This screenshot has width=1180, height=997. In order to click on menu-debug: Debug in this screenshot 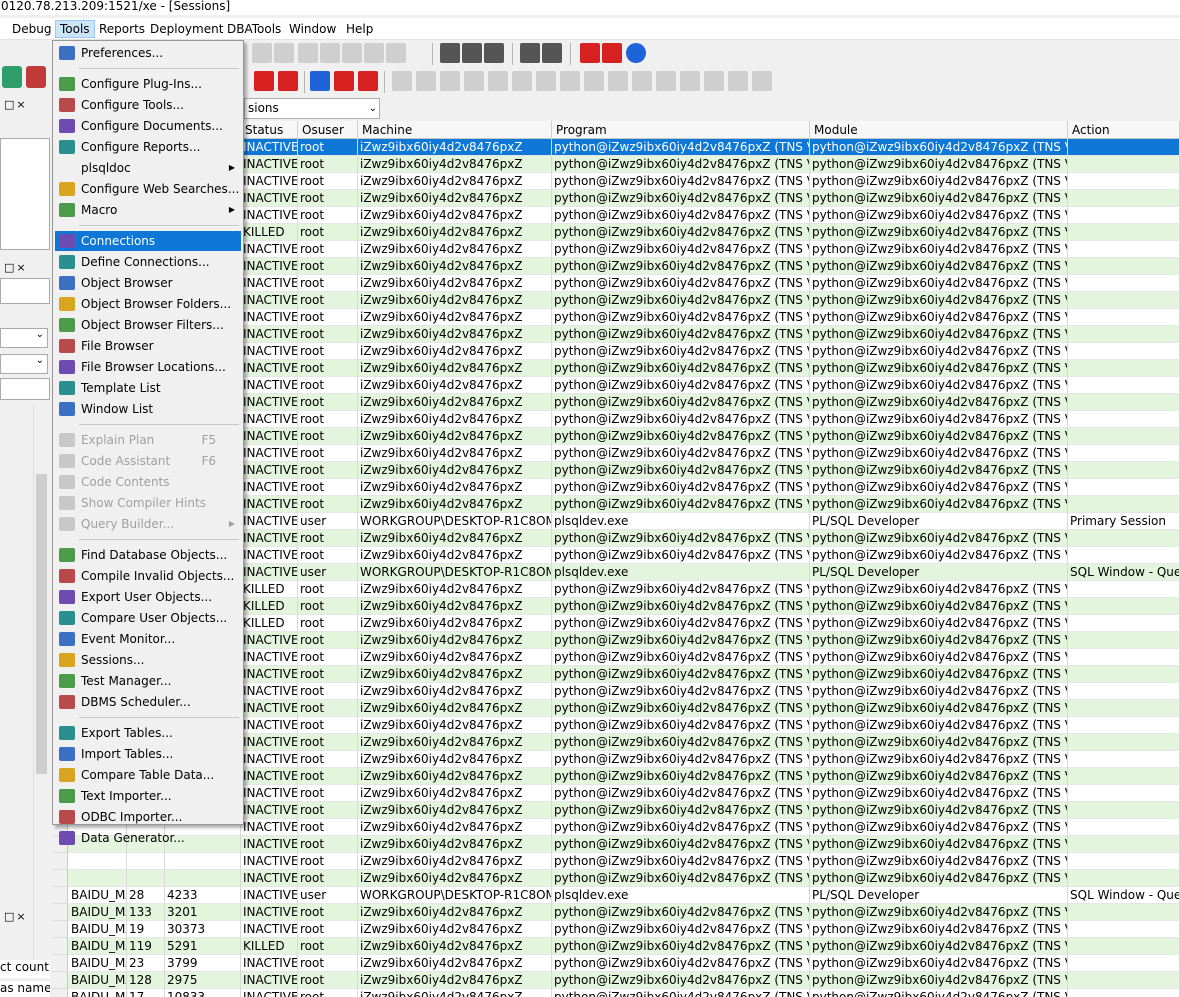, I will do `click(31, 29)`.